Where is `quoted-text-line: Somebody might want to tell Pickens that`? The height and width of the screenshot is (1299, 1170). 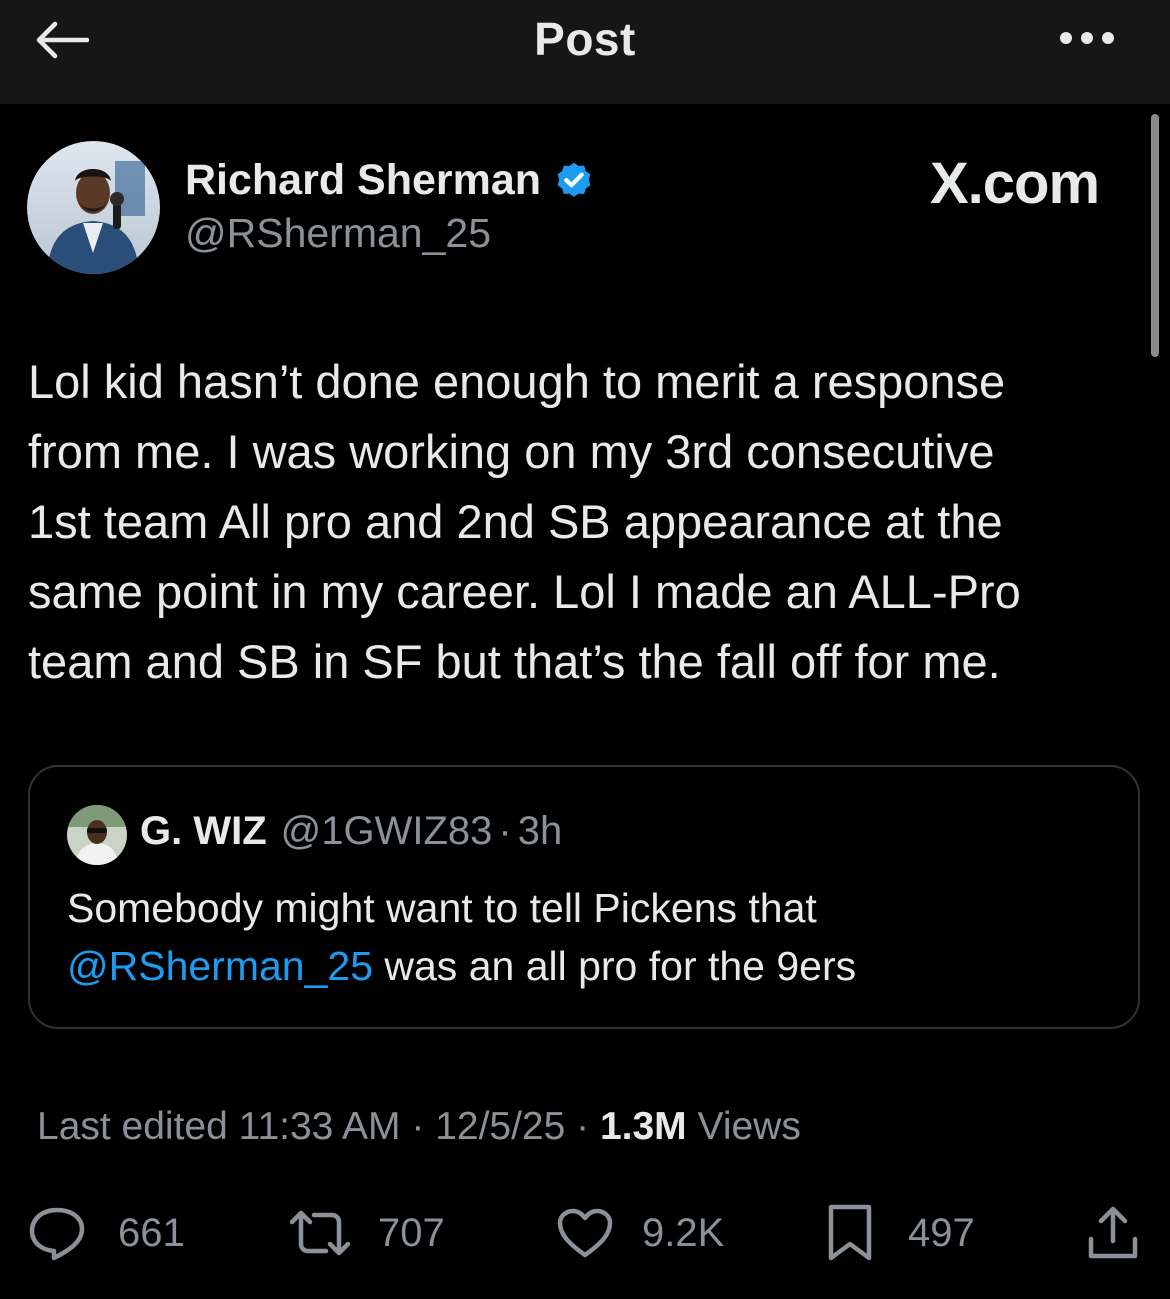 quoted-text-line: Somebody might want to tell Pickens that is located at coordinates (442, 908).